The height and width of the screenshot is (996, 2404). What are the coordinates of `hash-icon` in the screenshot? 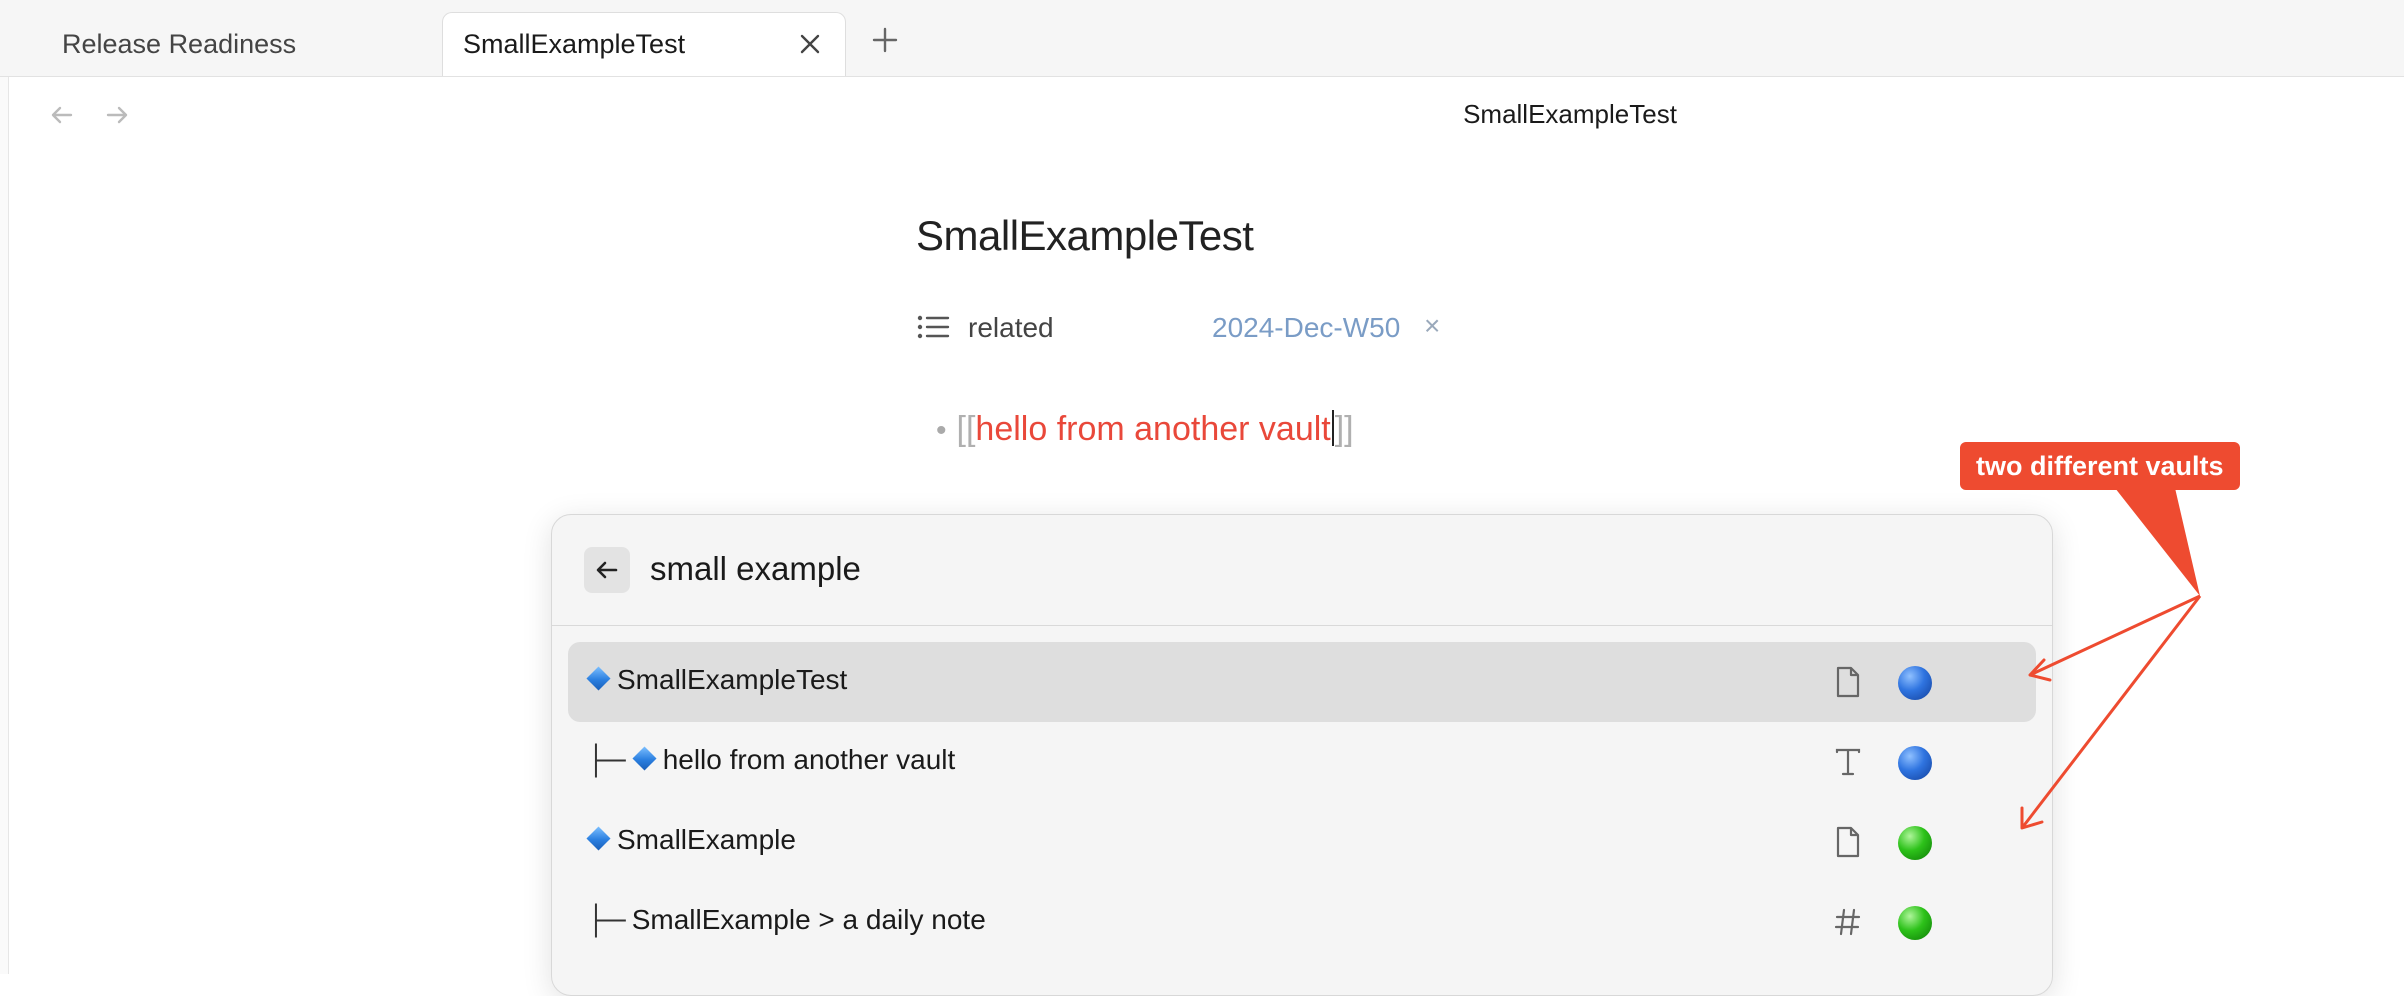 It's located at (1848, 922).